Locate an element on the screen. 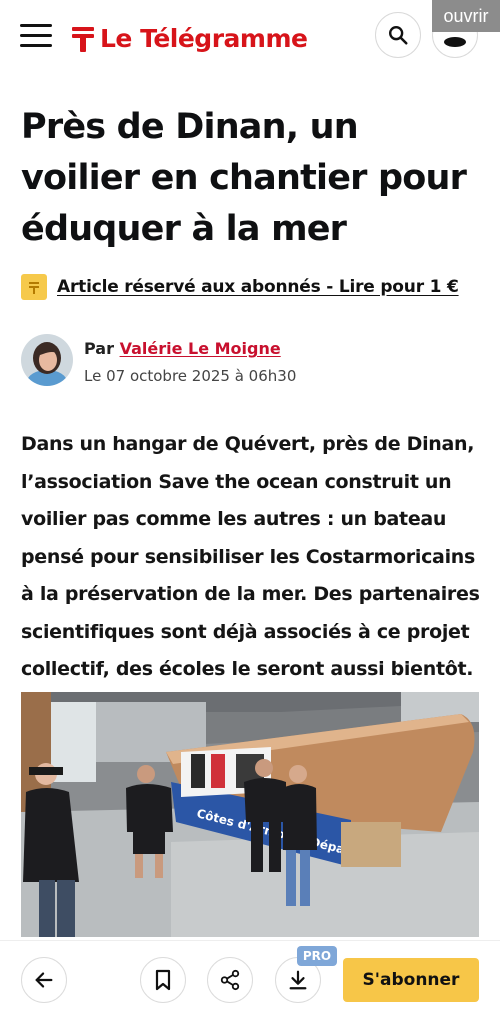 This screenshot has height=1024, width=500. author-avatar is located at coordinates (47, 360).